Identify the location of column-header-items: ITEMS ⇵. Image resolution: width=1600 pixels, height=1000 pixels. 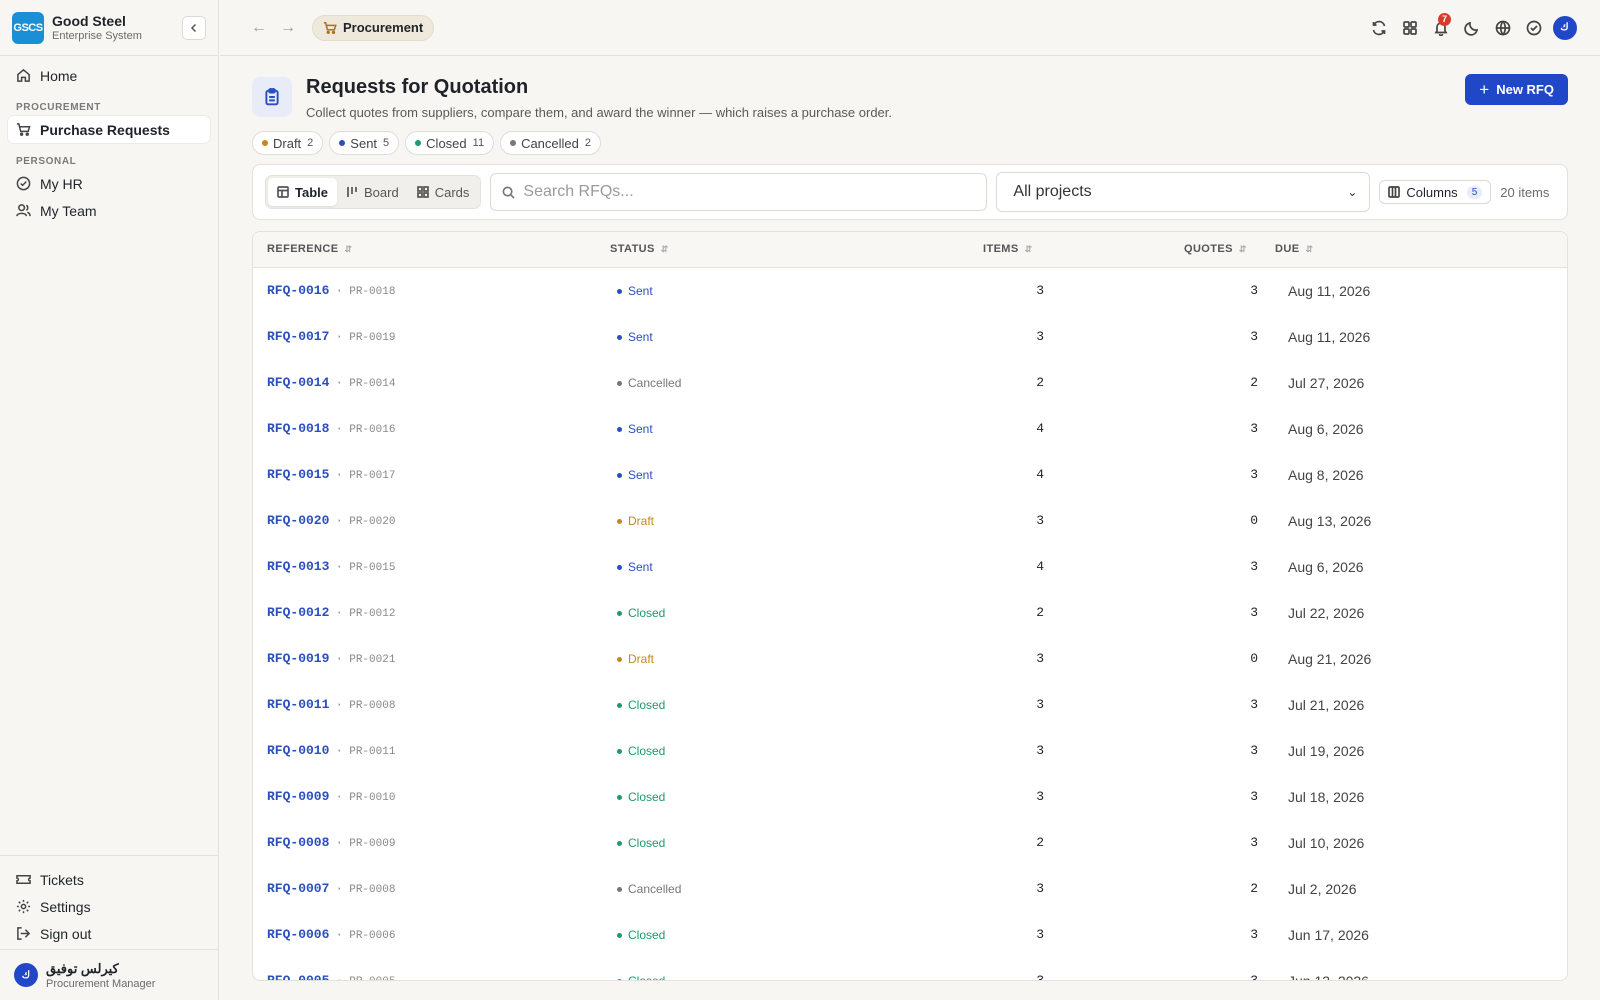
(1008, 249).